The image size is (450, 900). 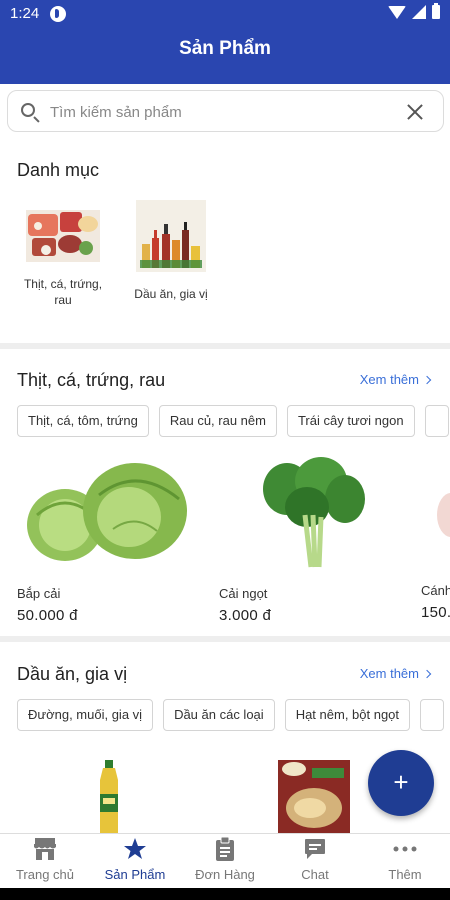 I want to click on product-image-wing, so click(x=435, y=514).